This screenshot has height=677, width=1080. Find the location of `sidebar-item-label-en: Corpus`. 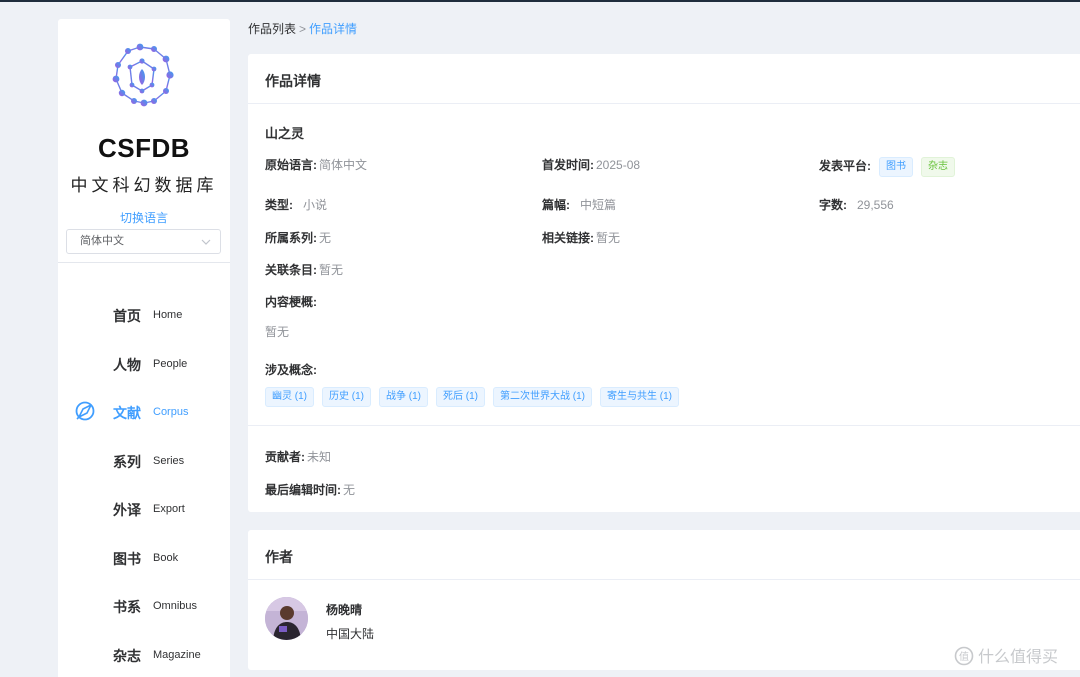

sidebar-item-label-en: Corpus is located at coordinates (171, 412).